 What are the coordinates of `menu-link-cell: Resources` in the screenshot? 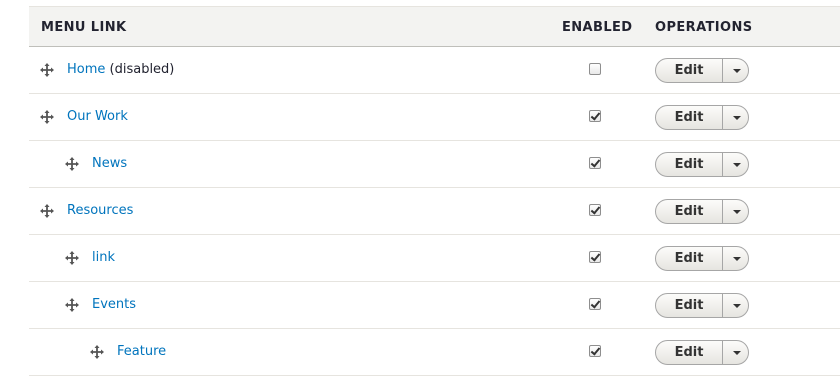 It's located at (100, 210).